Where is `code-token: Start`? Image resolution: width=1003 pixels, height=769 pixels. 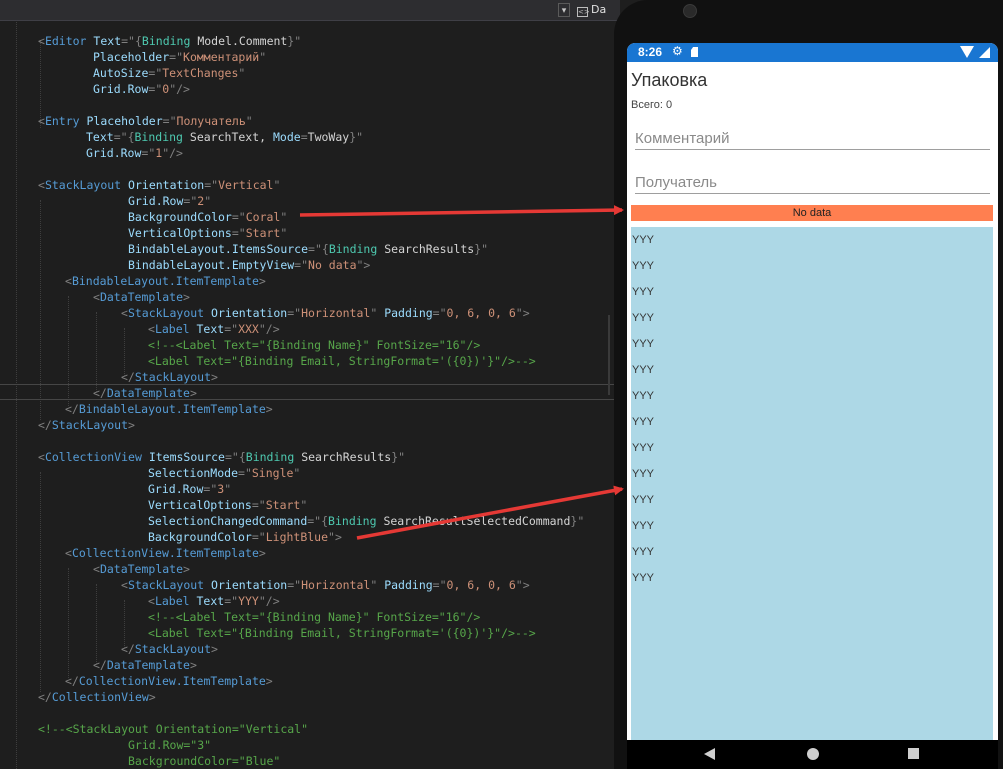 code-token: Start is located at coordinates (283, 505).